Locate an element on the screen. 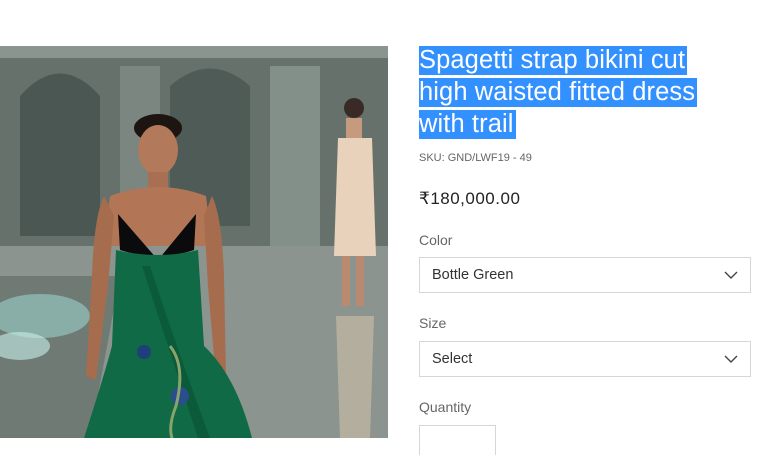  quantity-label: Quantity is located at coordinates (445, 407).